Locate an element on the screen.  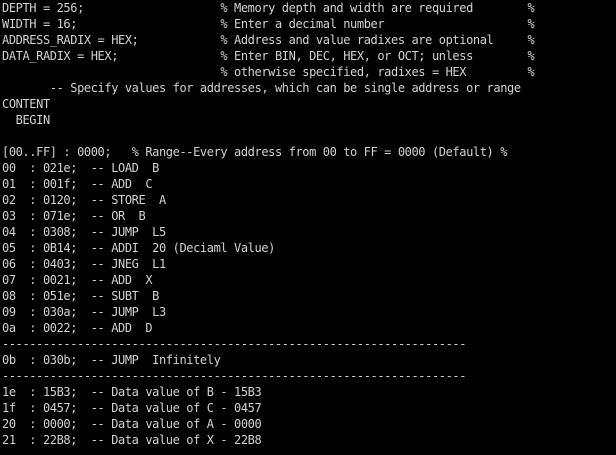
jump-infinitely-line: 0b : 030b; -- JUMP Infinitely is located at coordinates (111, 360).